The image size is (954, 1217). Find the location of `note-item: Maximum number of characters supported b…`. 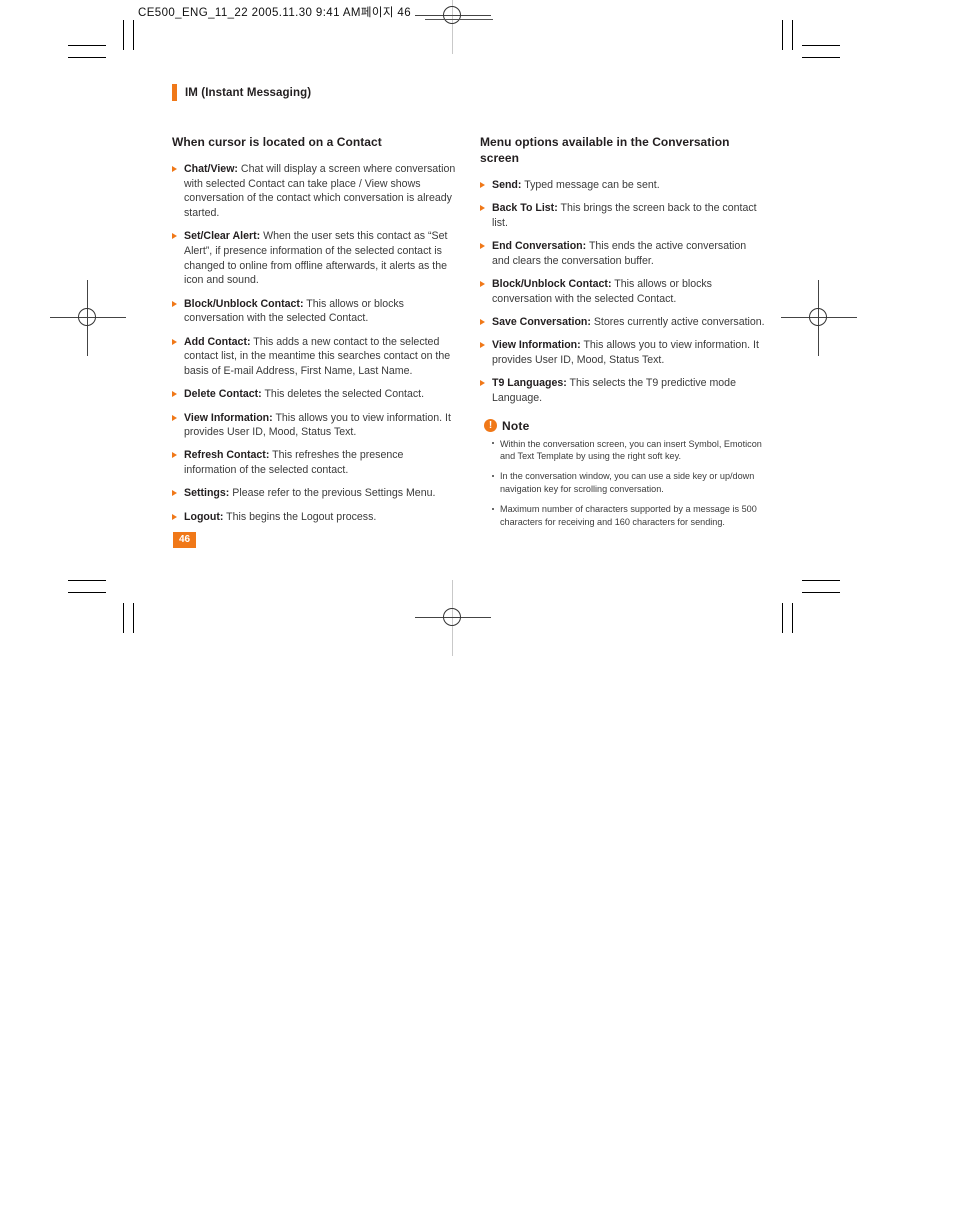

note-item: Maximum number of characters supported b… is located at coordinates (628, 516).